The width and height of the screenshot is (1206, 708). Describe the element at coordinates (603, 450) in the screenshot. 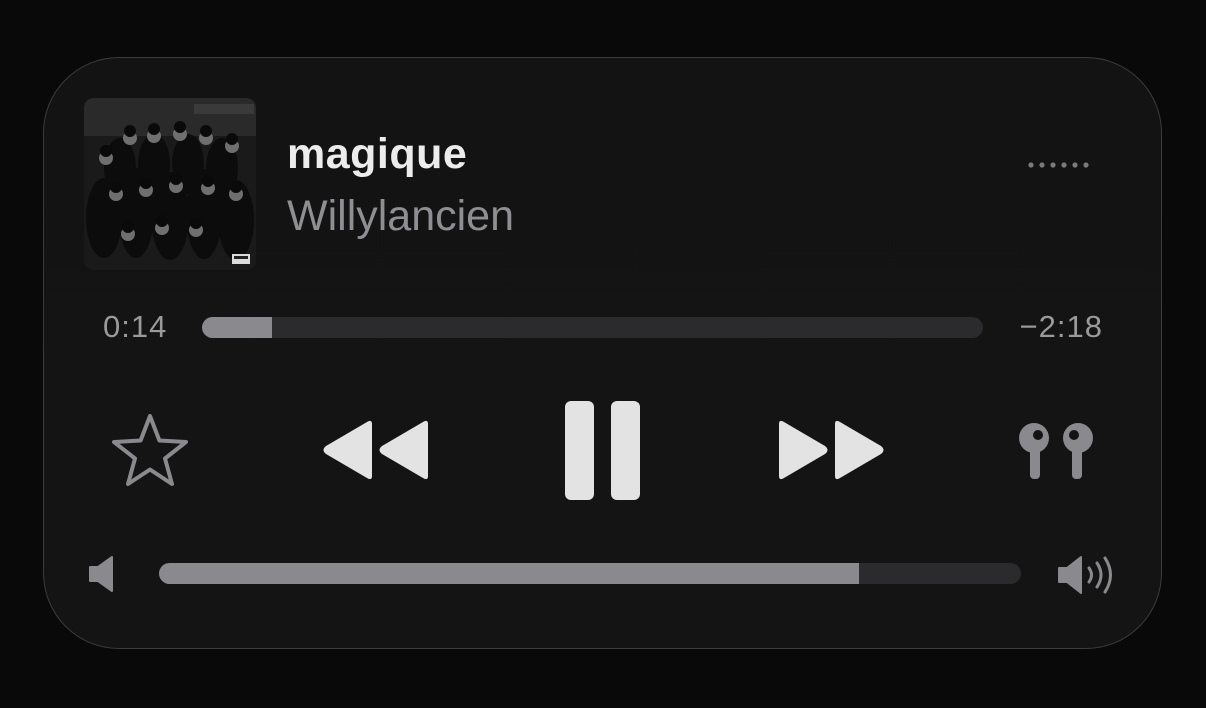

I see `pause-icon` at that location.